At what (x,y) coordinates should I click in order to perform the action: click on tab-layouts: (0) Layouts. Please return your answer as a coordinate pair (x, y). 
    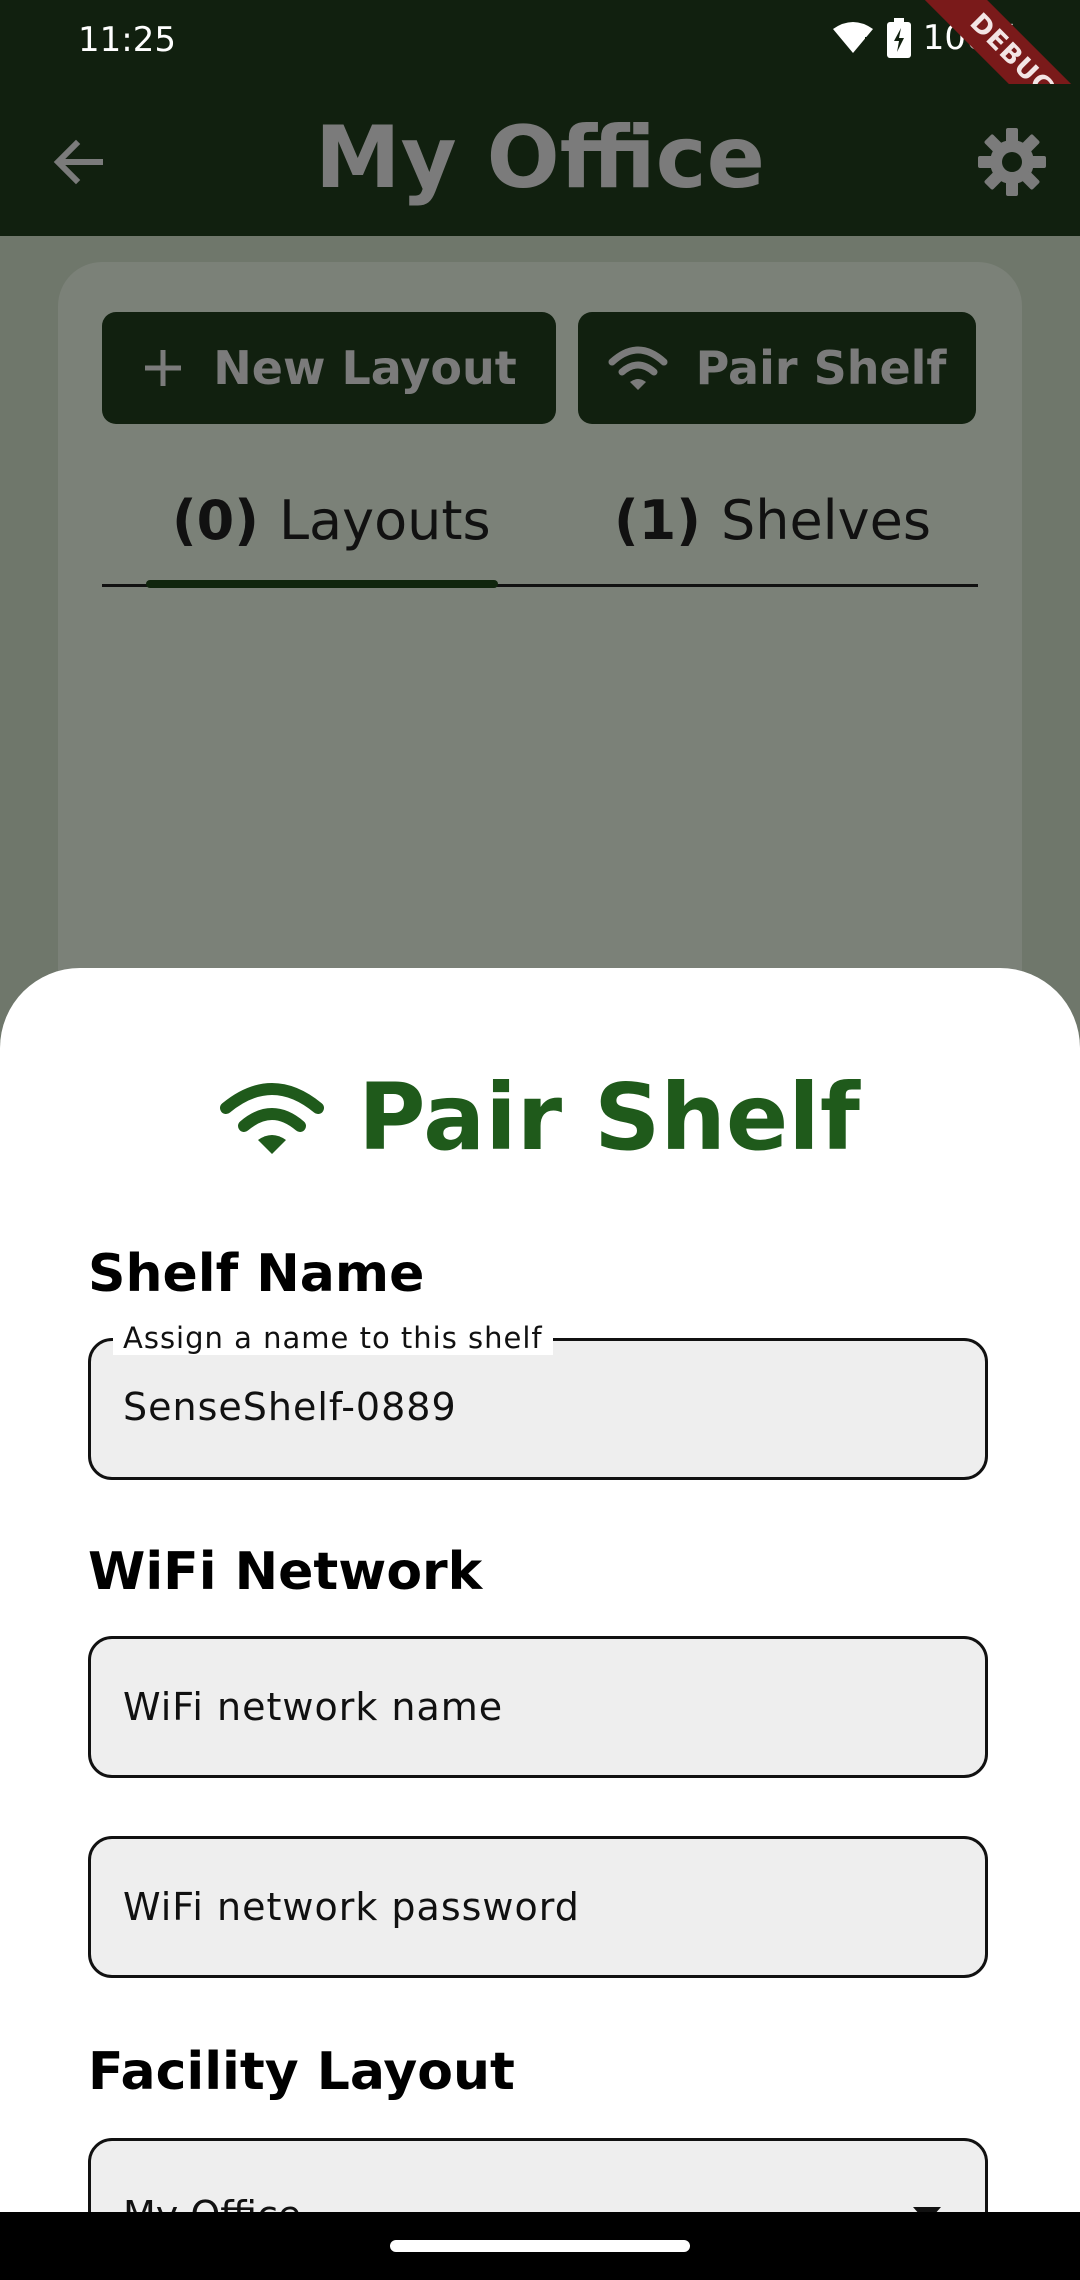
    Looking at the image, I should click on (331, 520).